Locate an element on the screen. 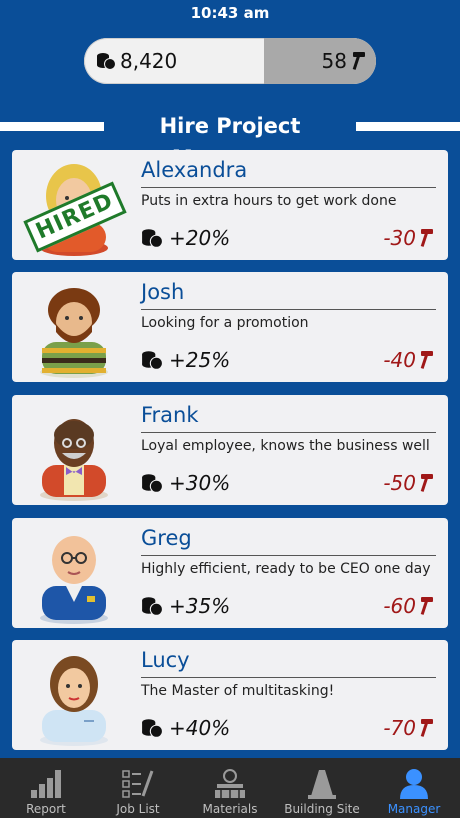  frank-avatar is located at coordinates (74, 460).